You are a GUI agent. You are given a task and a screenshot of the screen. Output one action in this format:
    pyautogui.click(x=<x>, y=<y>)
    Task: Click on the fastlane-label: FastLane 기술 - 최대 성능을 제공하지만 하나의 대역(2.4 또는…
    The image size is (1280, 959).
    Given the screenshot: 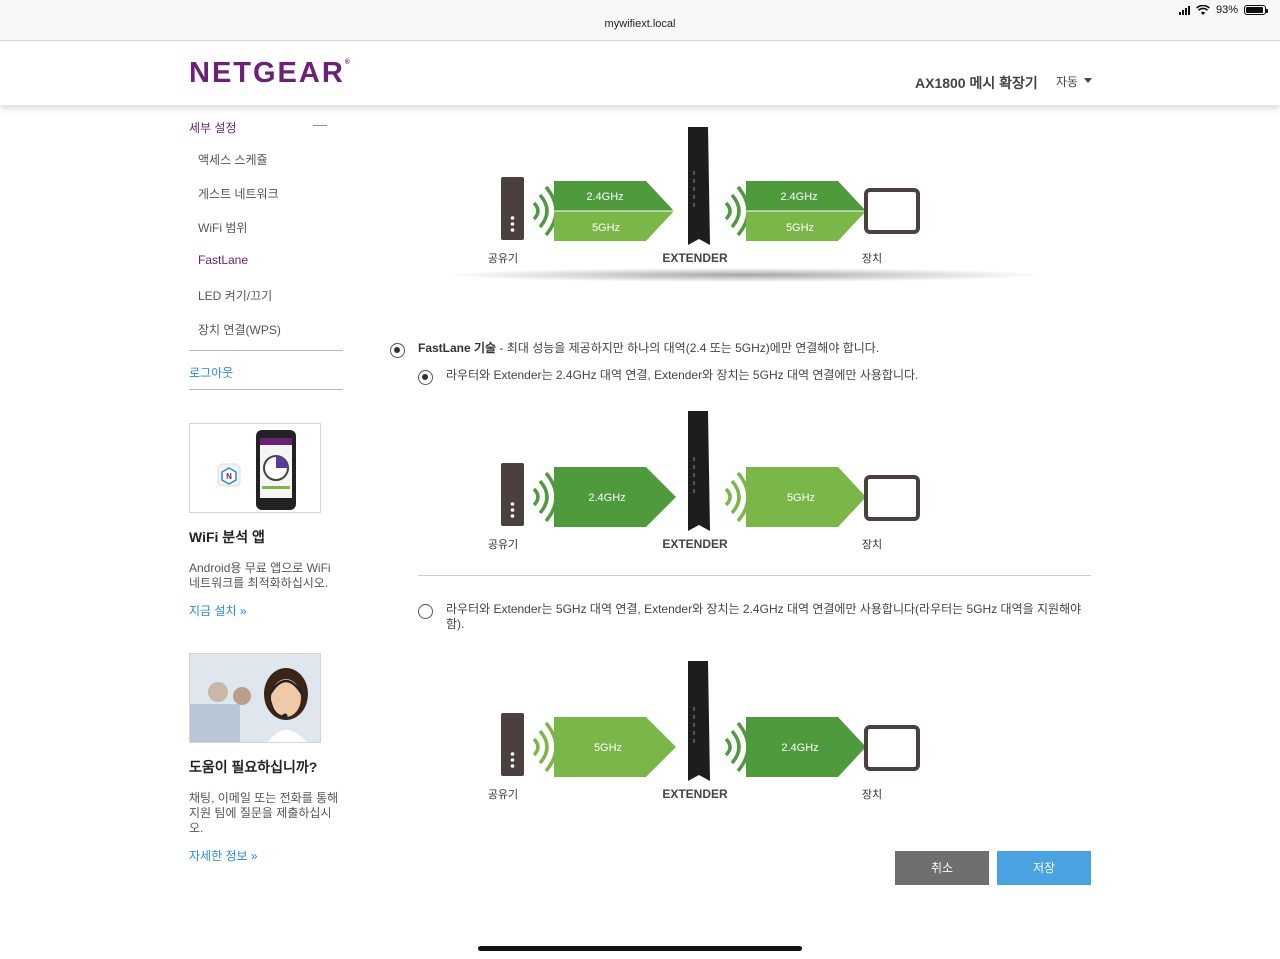 What is the action you would take?
    pyautogui.click(x=649, y=348)
    